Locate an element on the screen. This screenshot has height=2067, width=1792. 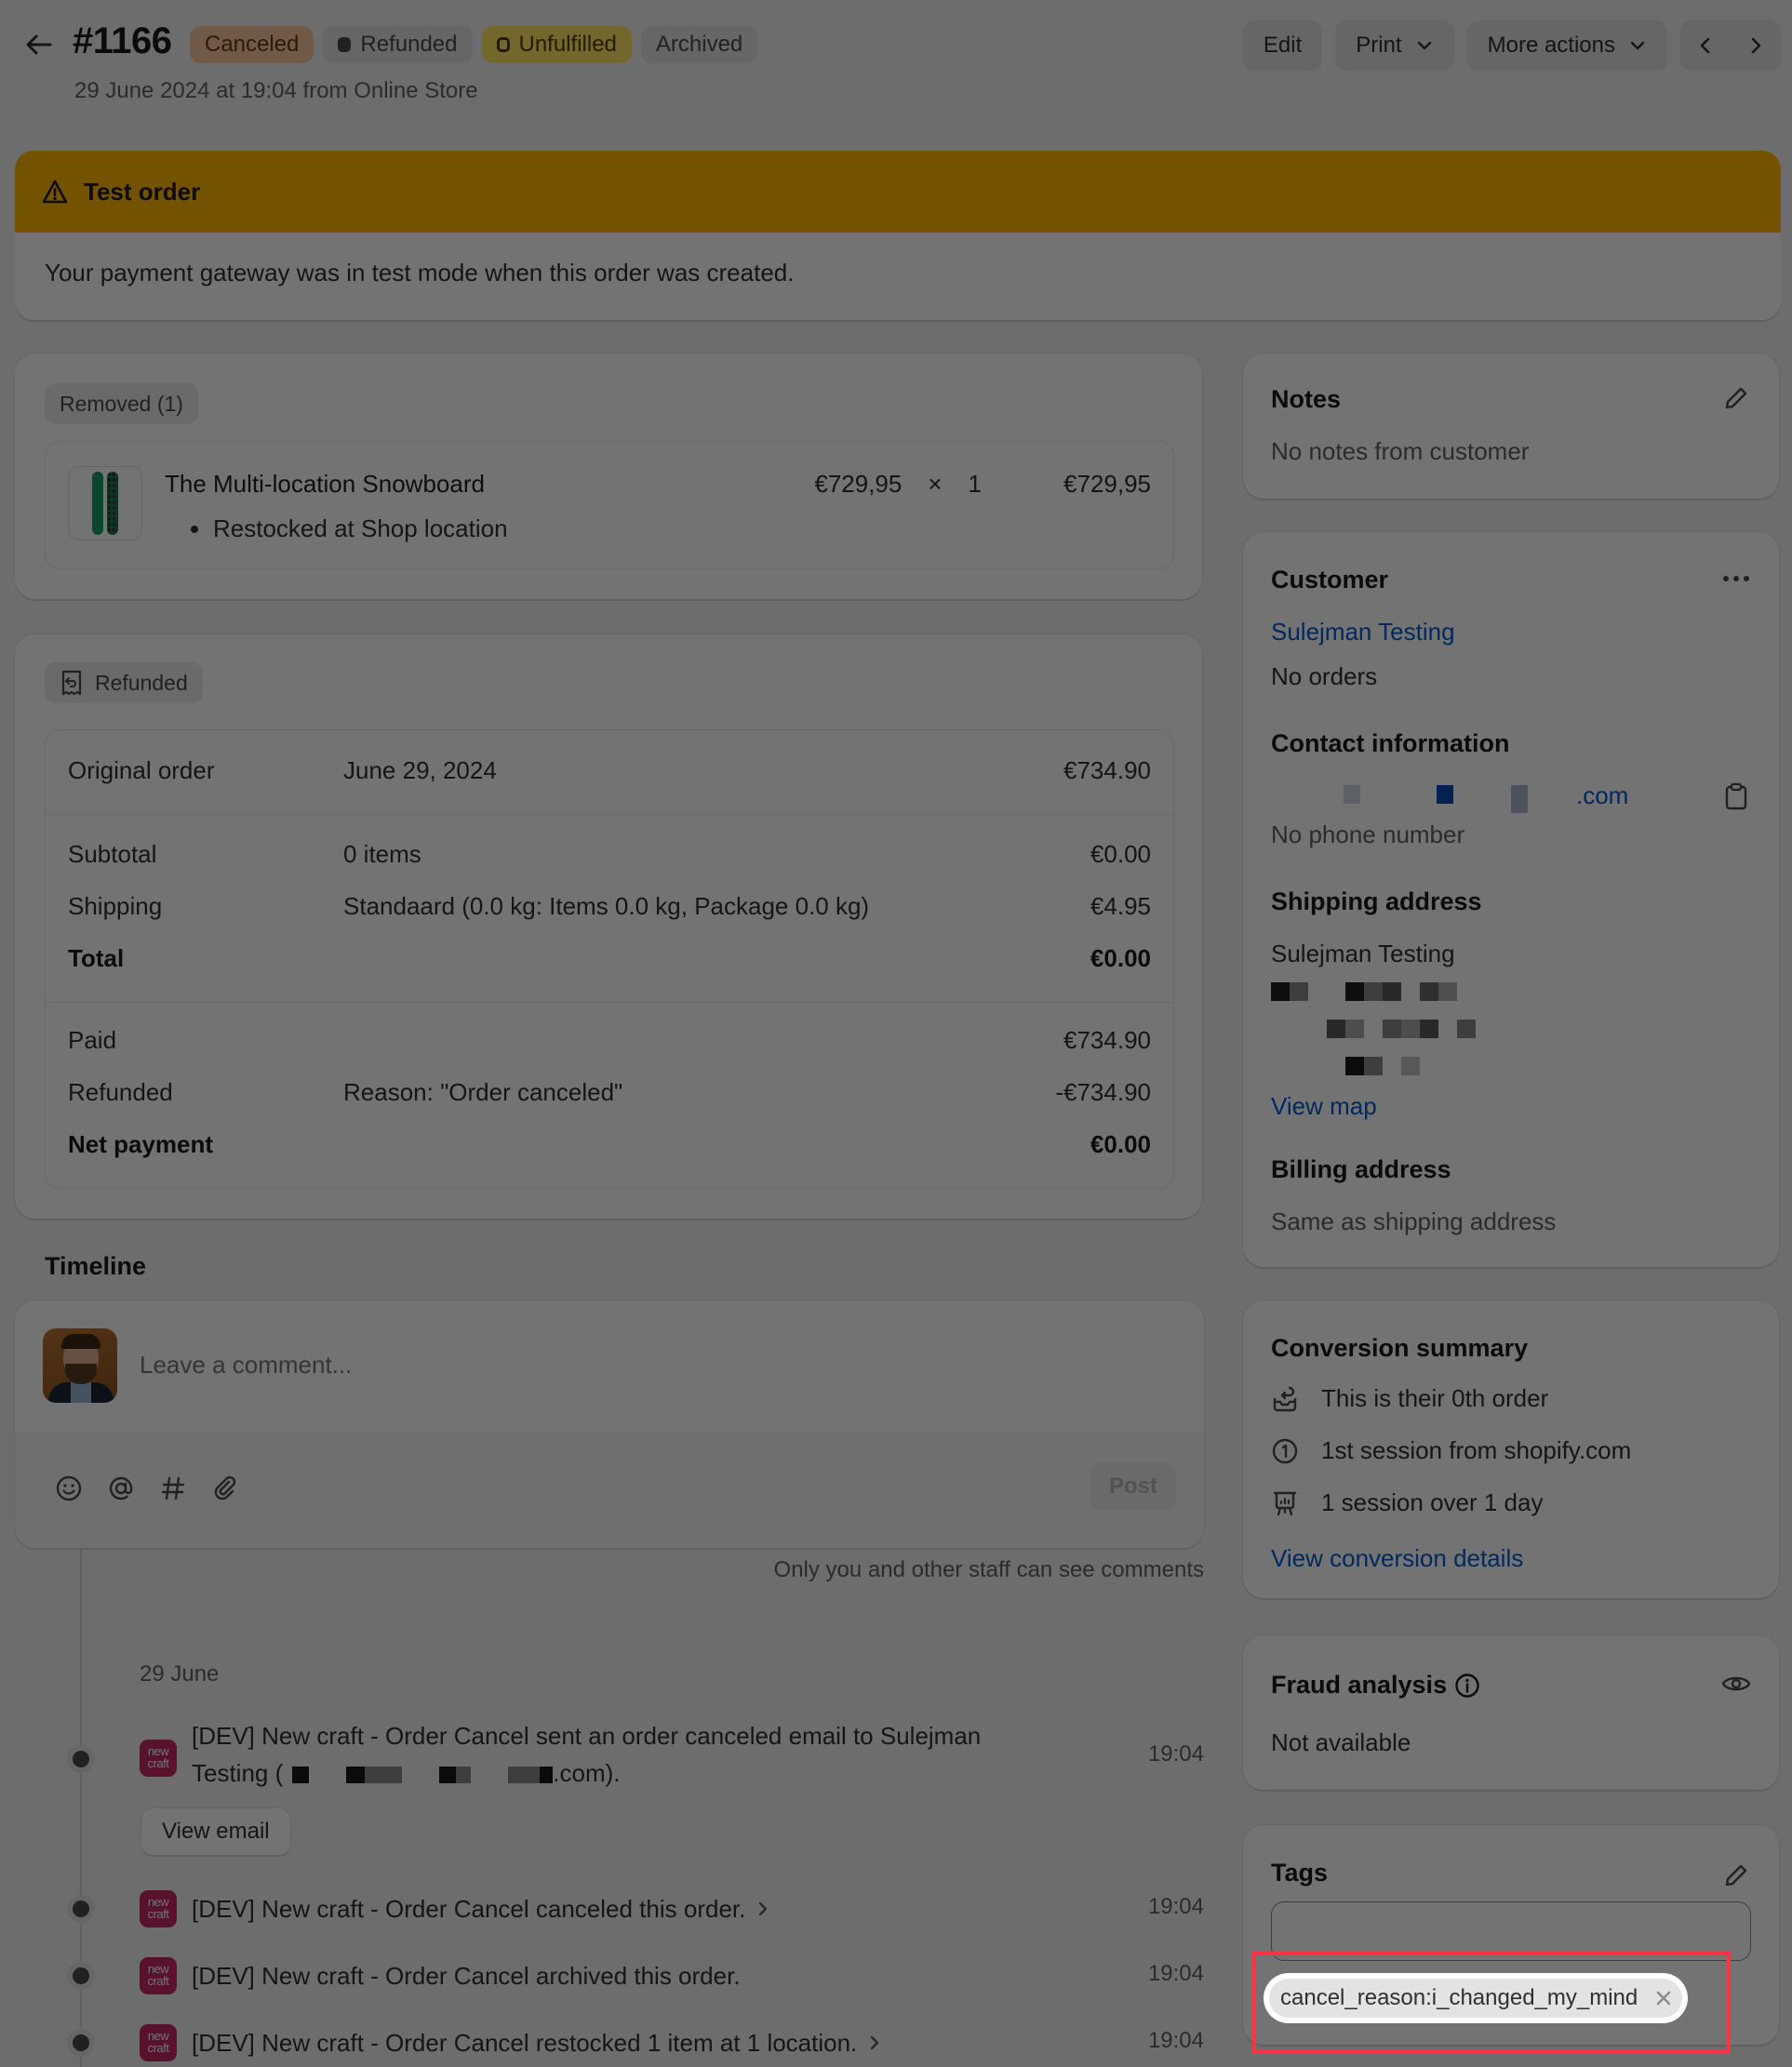
tags-input is located at coordinates (1511, 1931).